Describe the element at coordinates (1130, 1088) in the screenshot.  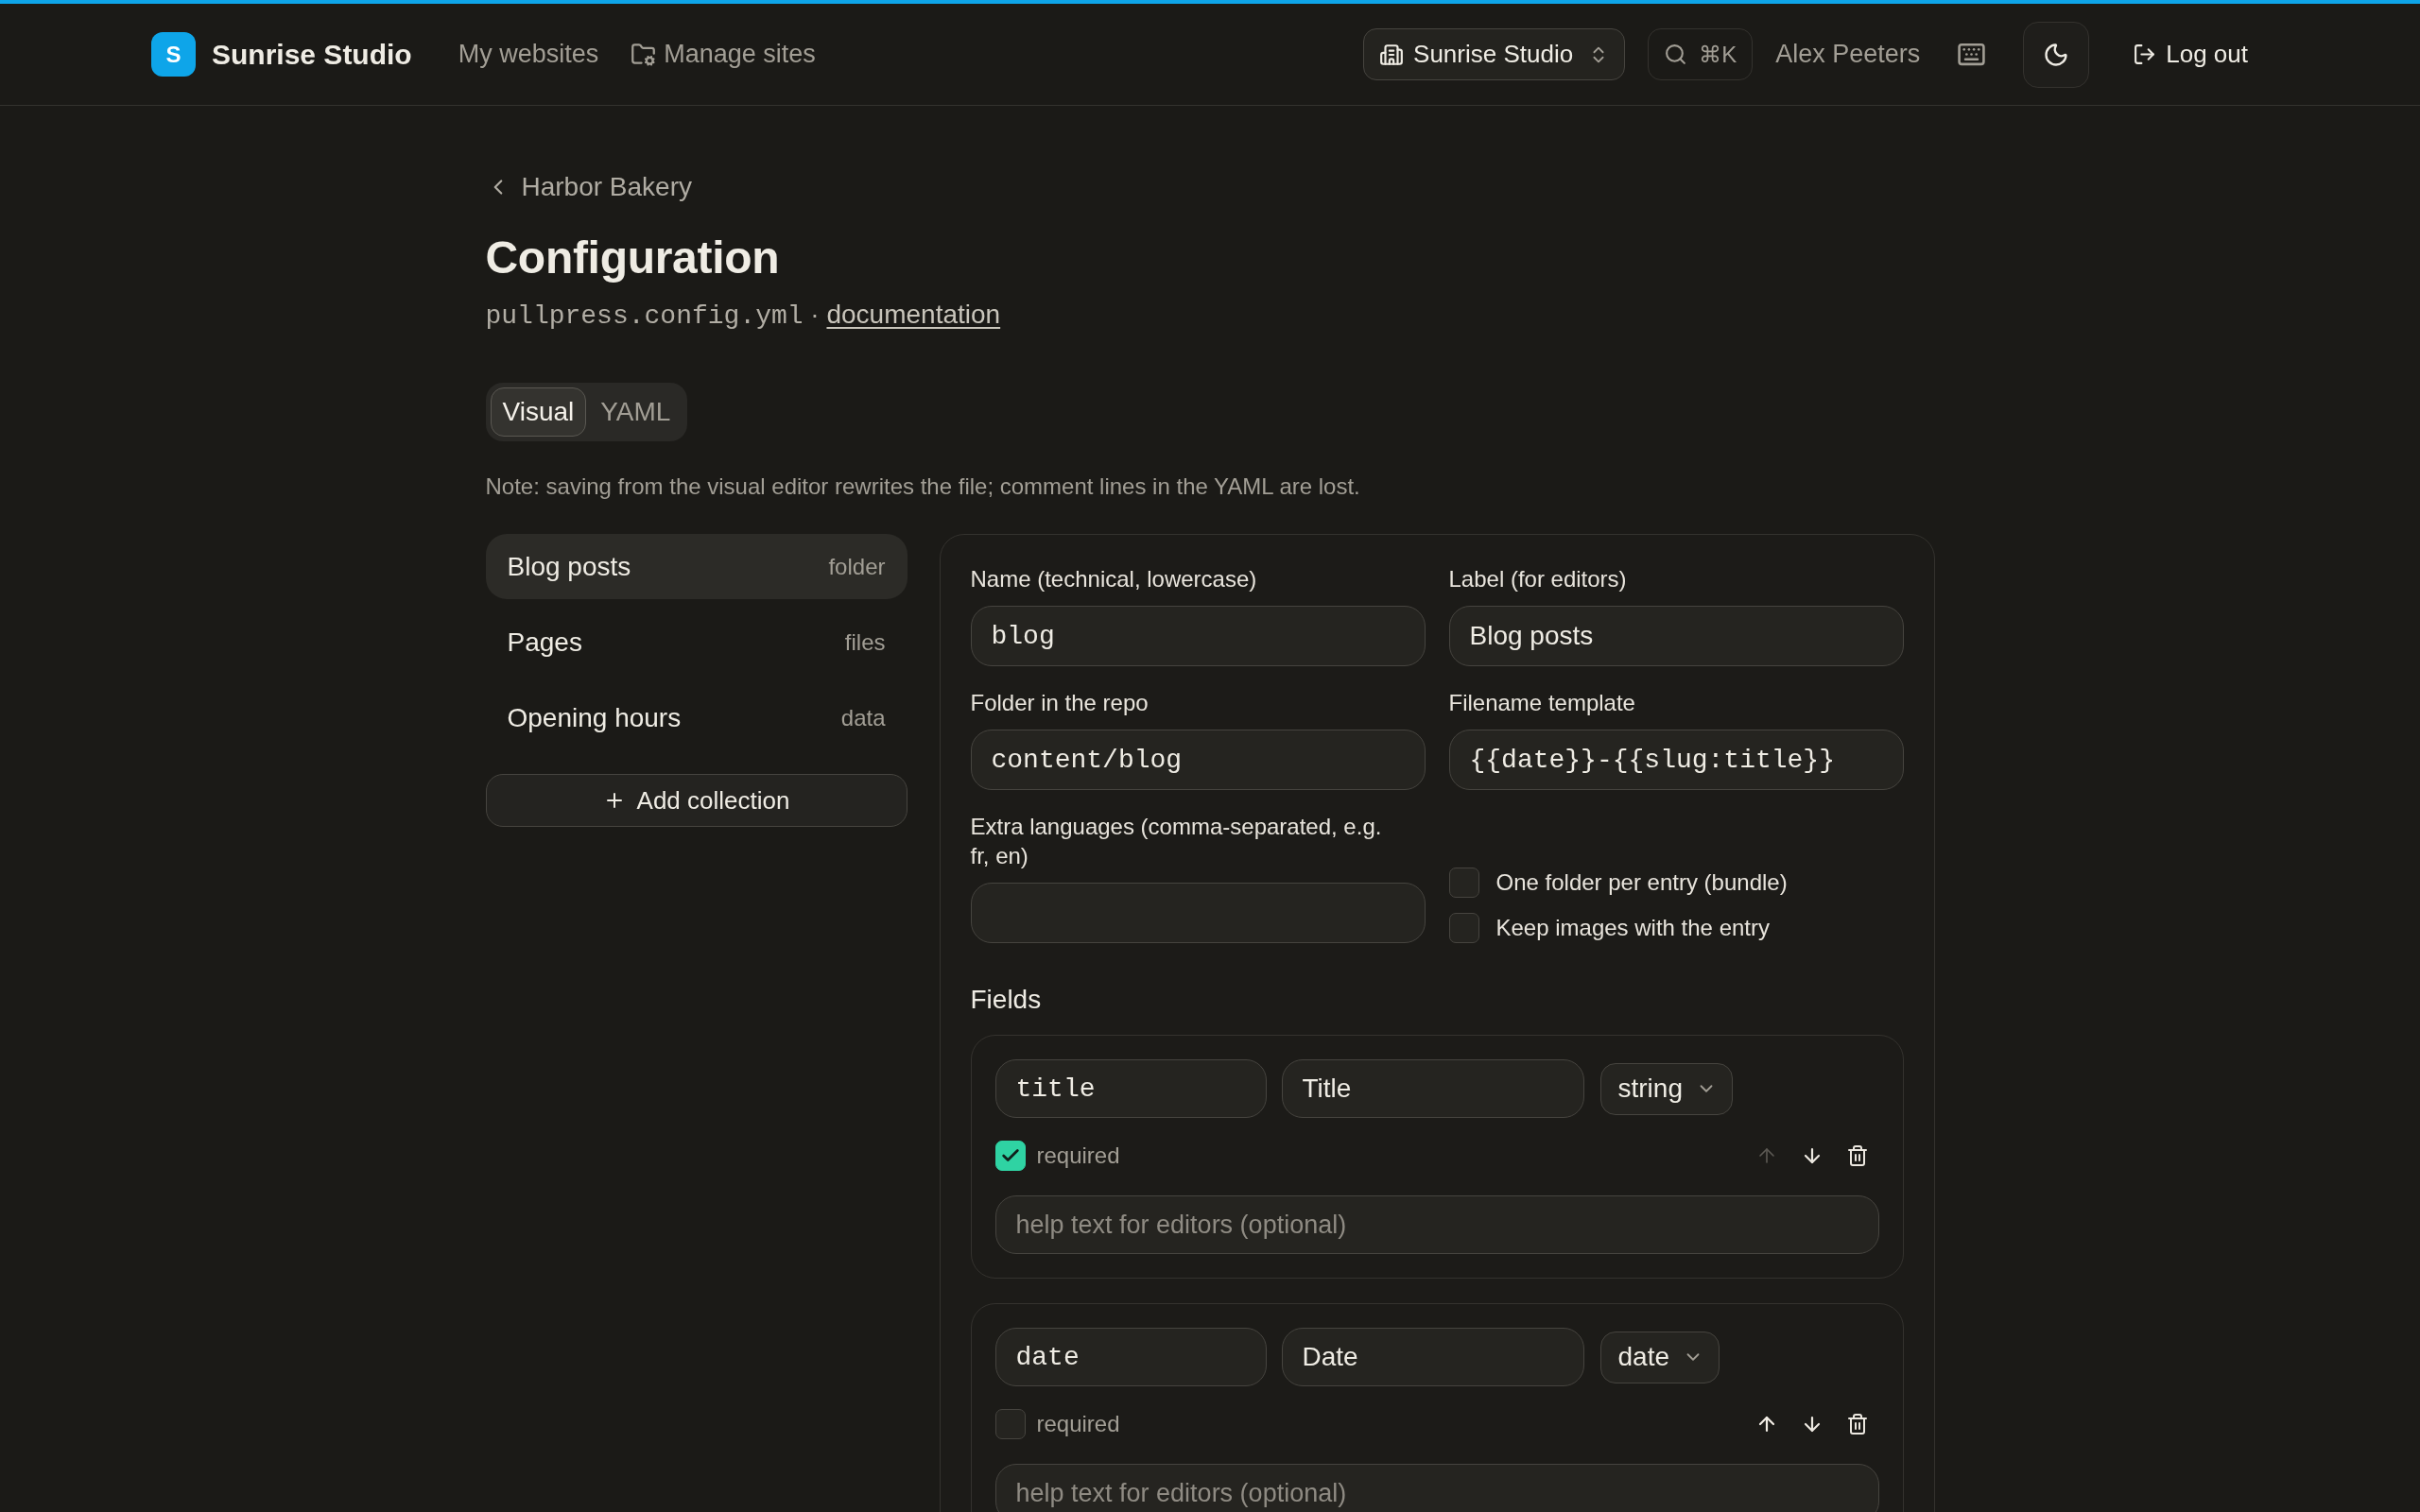
I see `field-name-input: title` at that location.